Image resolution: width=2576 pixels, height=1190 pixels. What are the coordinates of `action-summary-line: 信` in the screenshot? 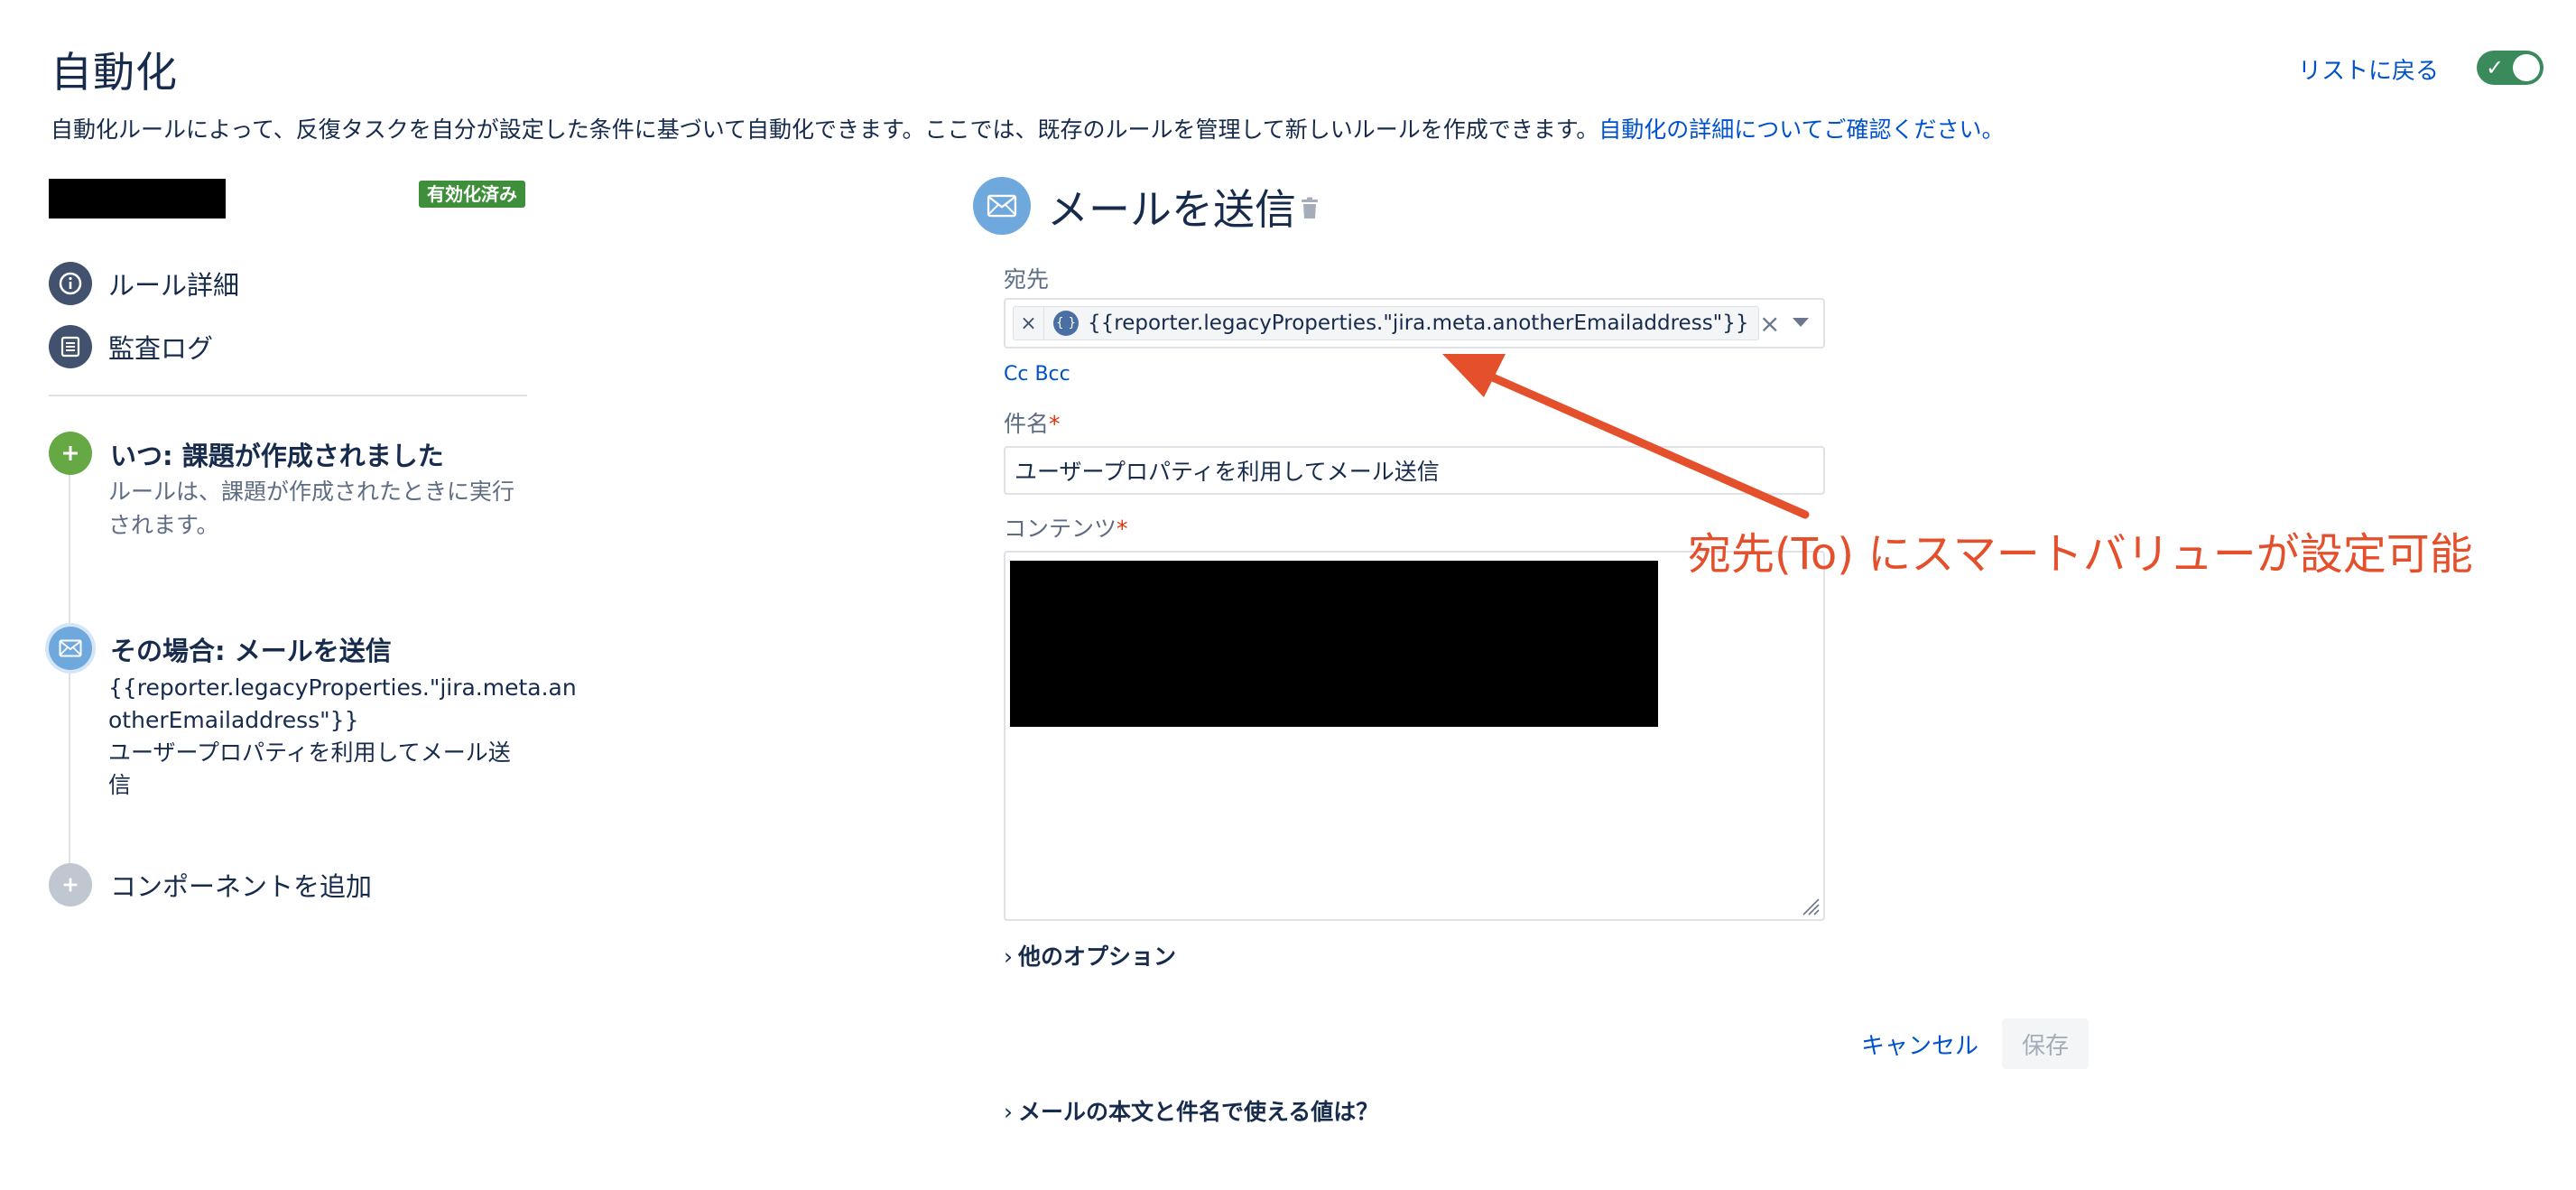 It's located at (120, 785).